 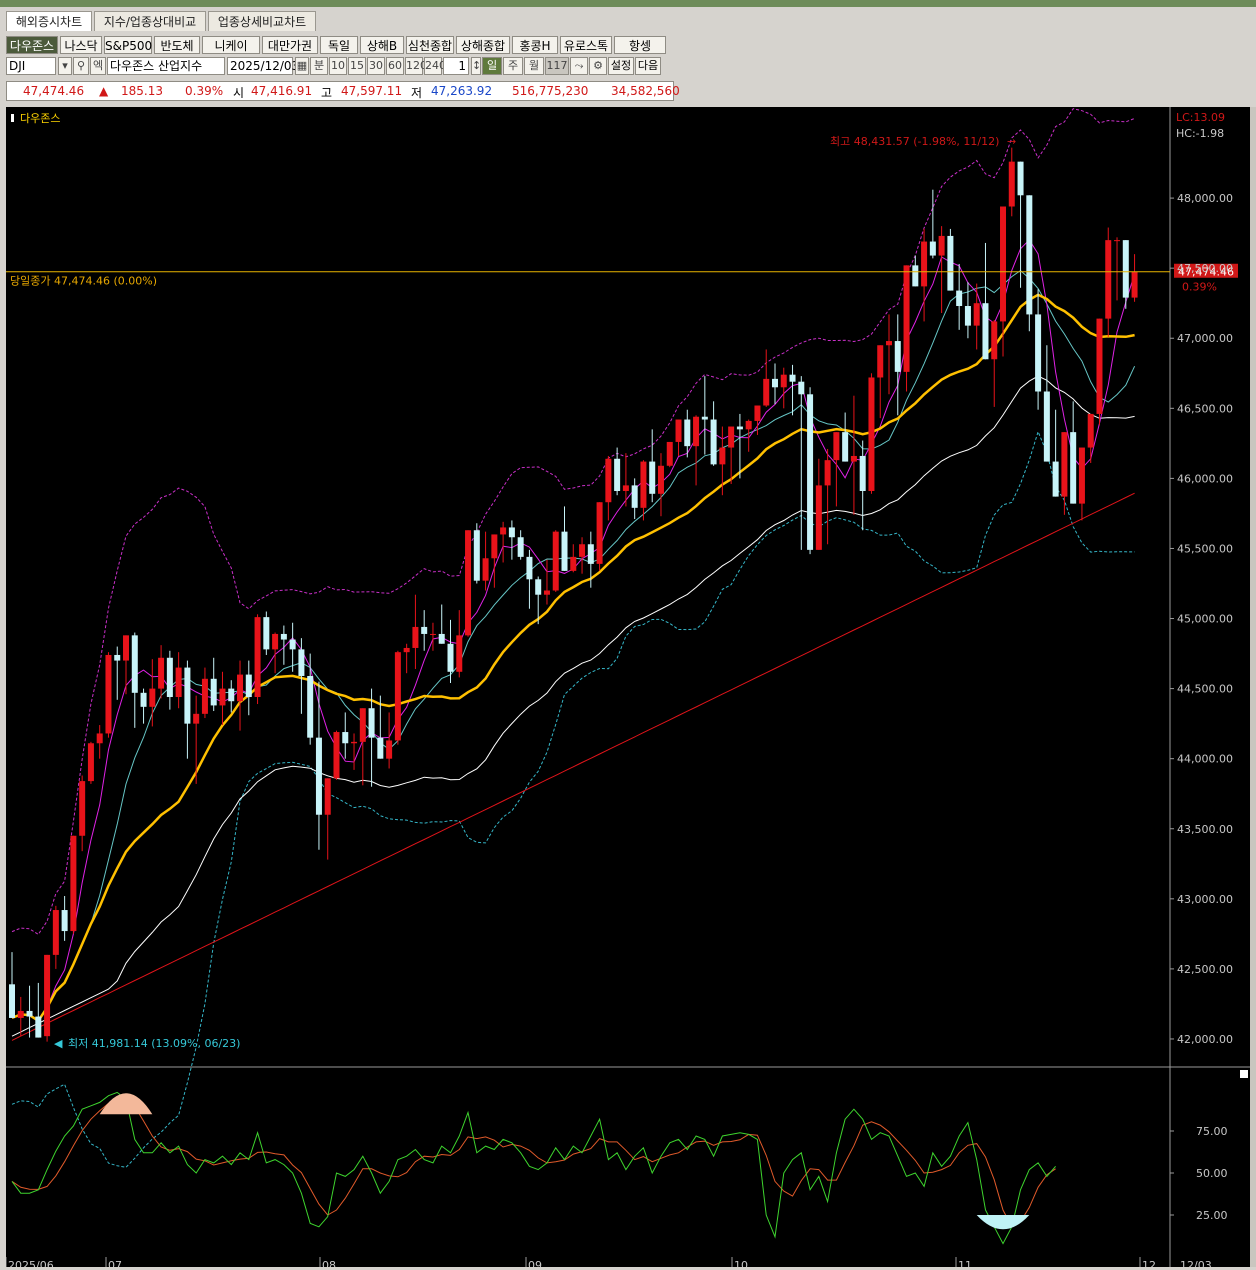 What do you see at coordinates (1205, 268) in the screenshot?
I see `y-tick-label: 47,500.00` at bounding box center [1205, 268].